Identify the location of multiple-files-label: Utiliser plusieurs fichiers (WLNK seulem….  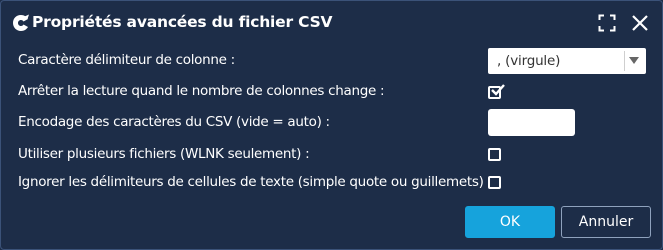
(164, 154).